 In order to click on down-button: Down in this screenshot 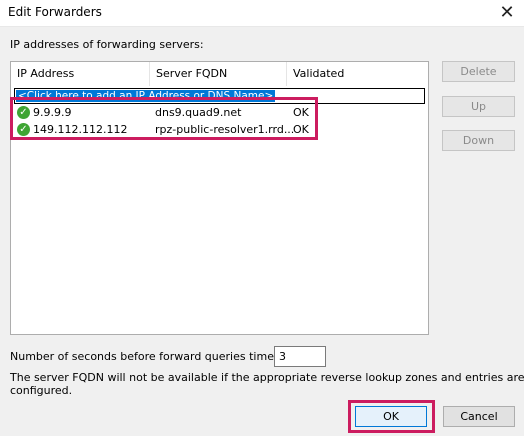, I will do `click(478, 140)`.